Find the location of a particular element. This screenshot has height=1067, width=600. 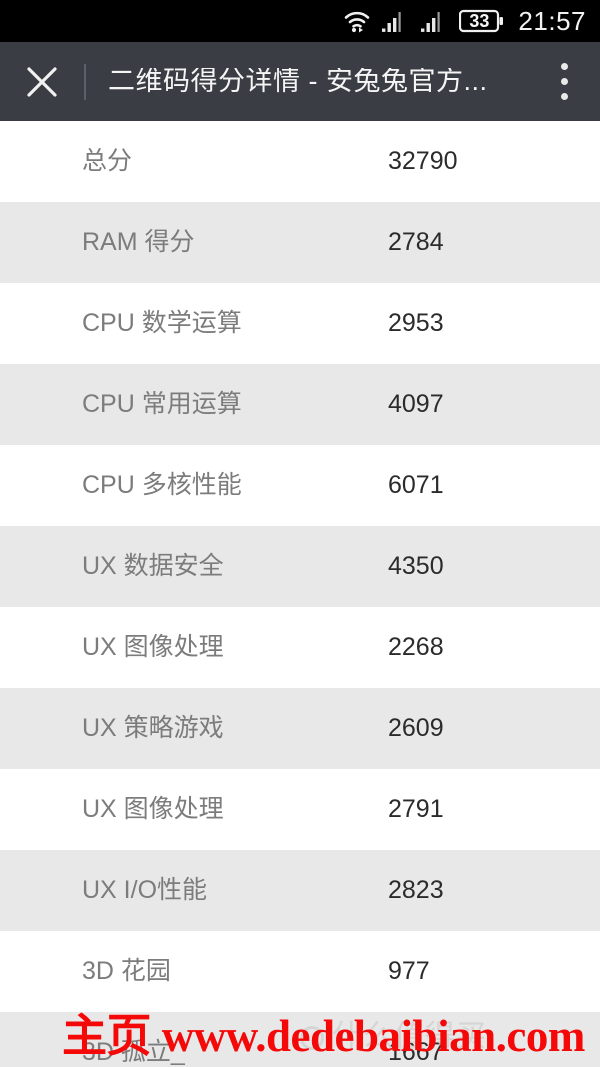

table-row: CPU 多核性能 6071 is located at coordinates (300, 485).